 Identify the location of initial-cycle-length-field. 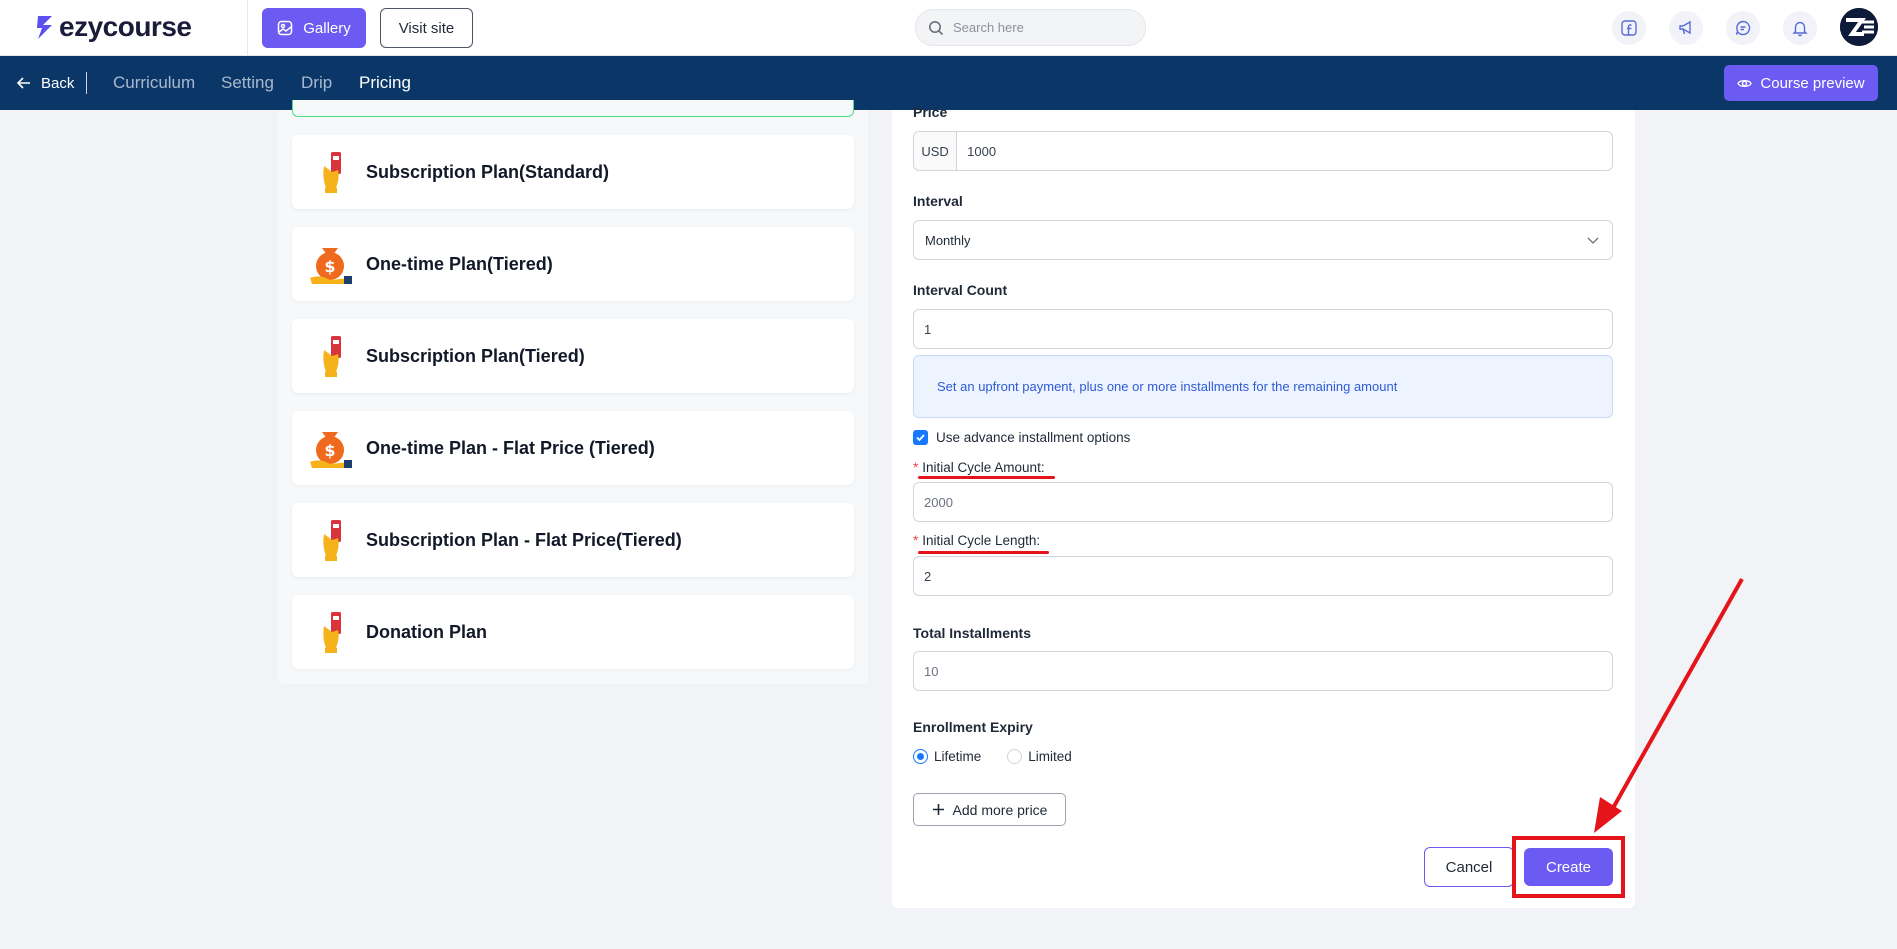
(1263, 576).